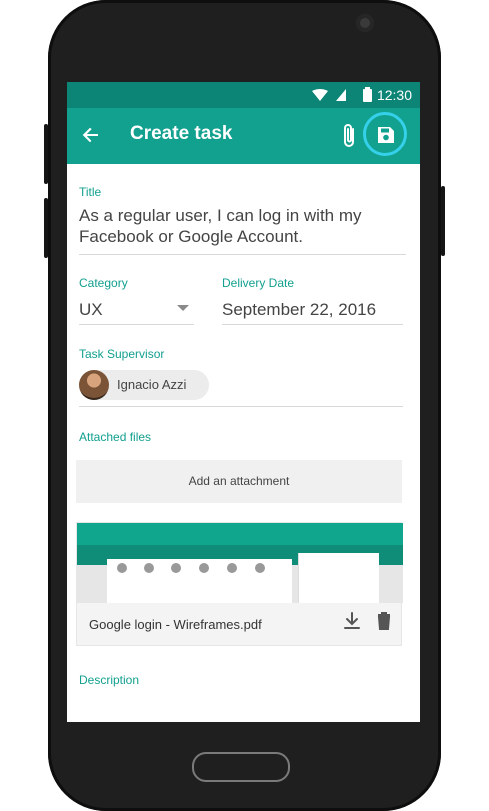  Describe the element at coordinates (367, 94) in the screenshot. I see `battery-icon` at that location.